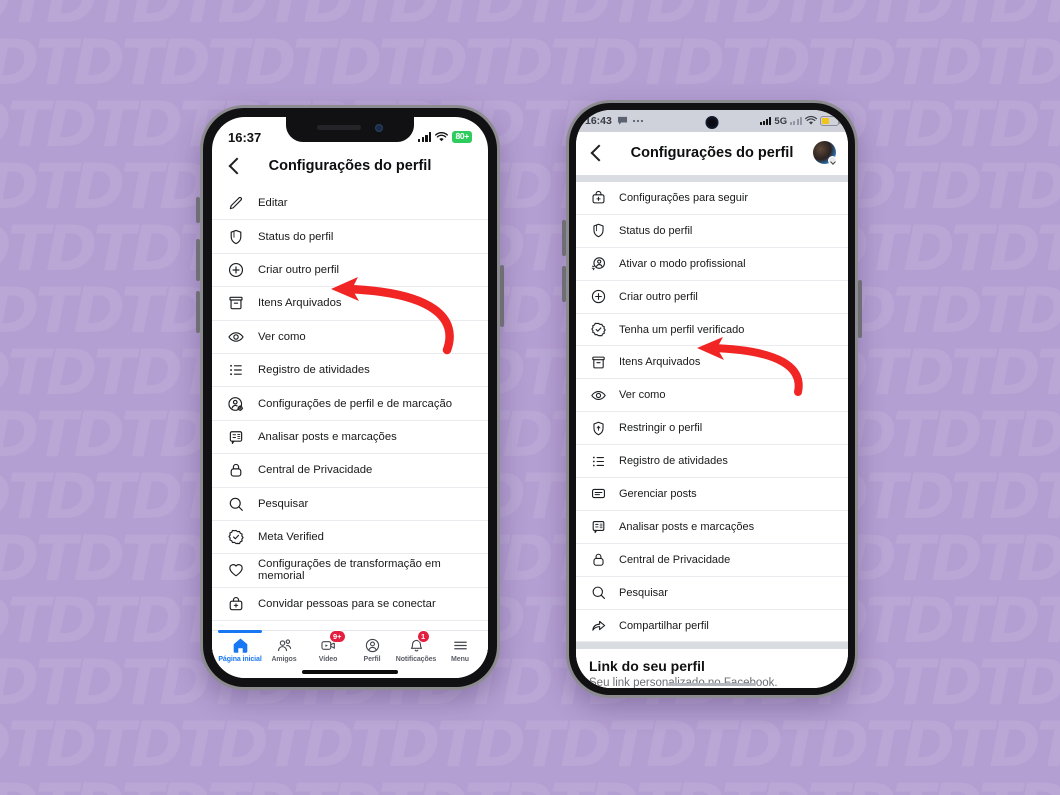 This screenshot has width=1060, height=795. What do you see at coordinates (372, 649) in the screenshot?
I see `tab-perfil: Perfil` at bounding box center [372, 649].